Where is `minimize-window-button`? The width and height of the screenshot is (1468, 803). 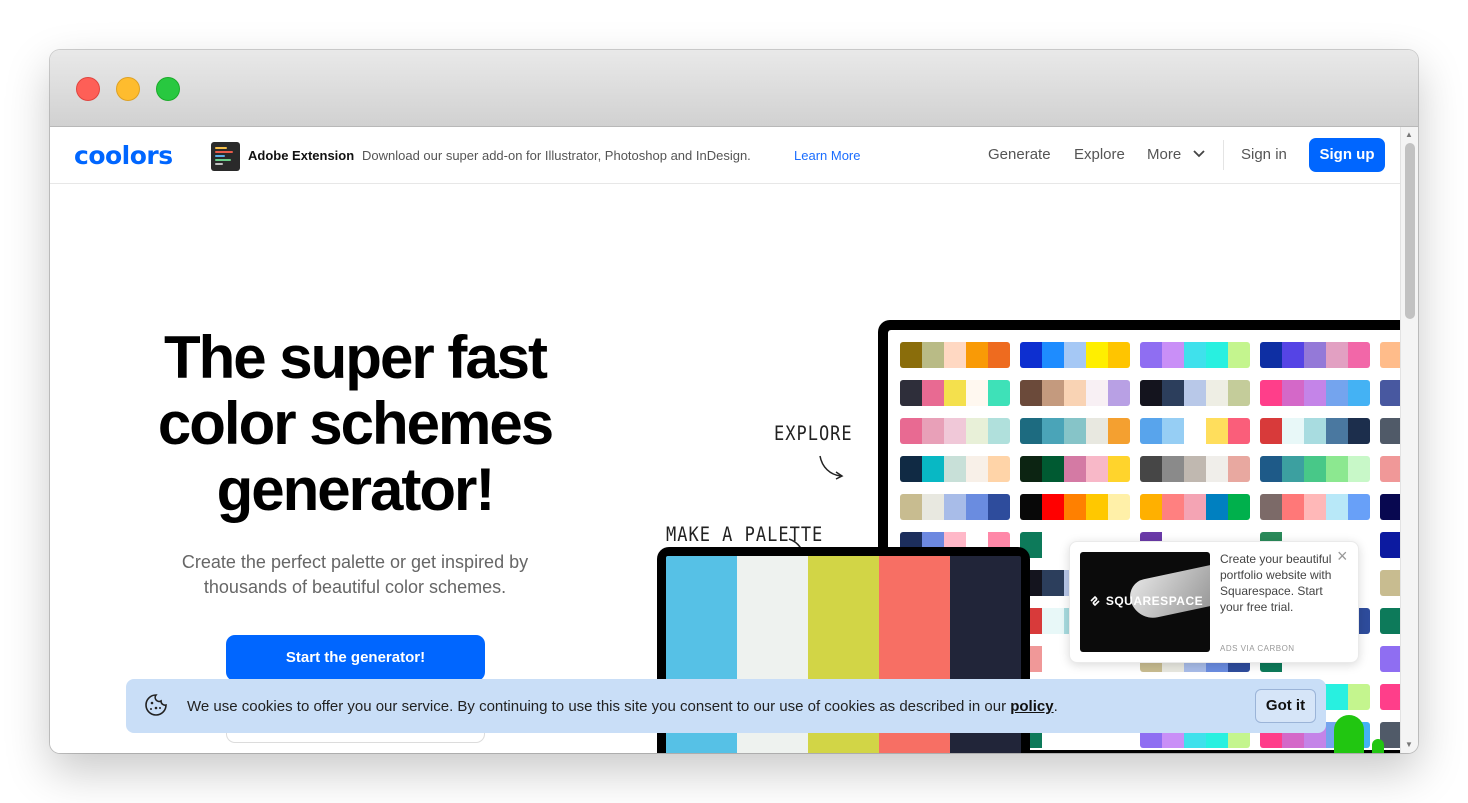 minimize-window-button is located at coordinates (128, 89).